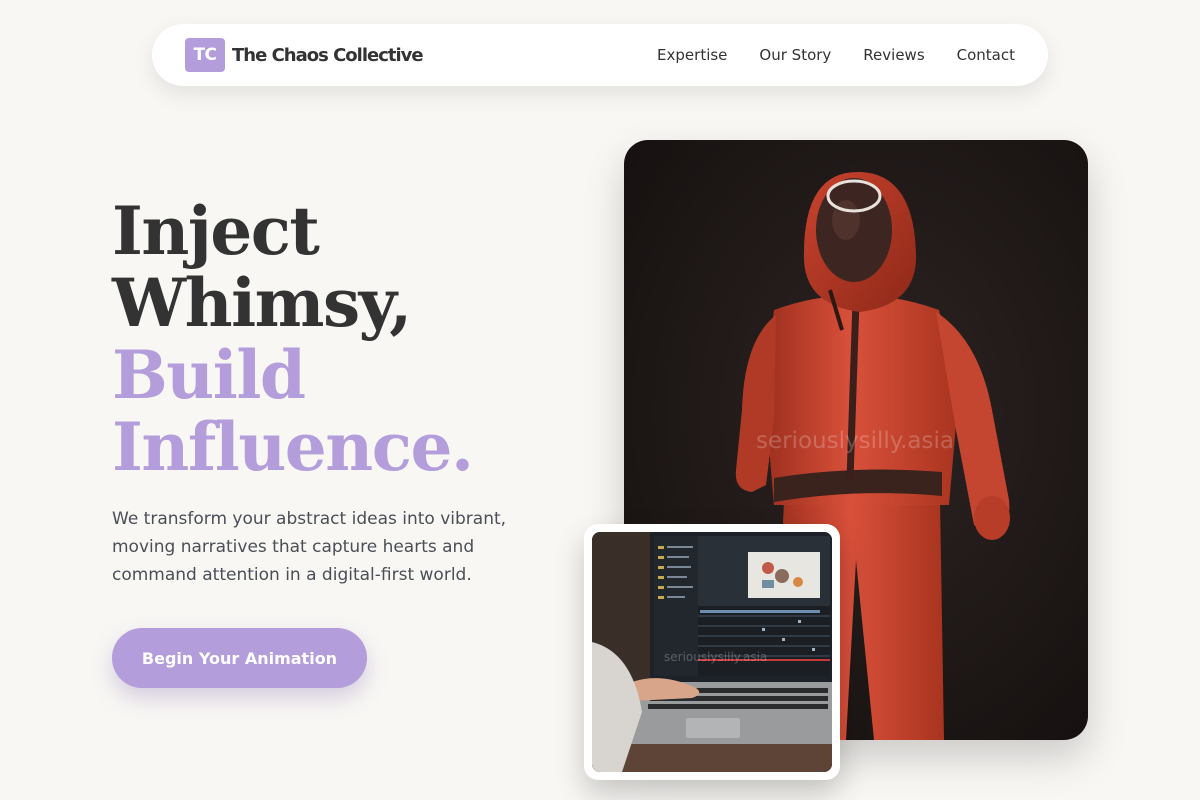  Describe the element at coordinates (216, 231) in the screenshot. I see `headline-line-inject: Inject` at that location.